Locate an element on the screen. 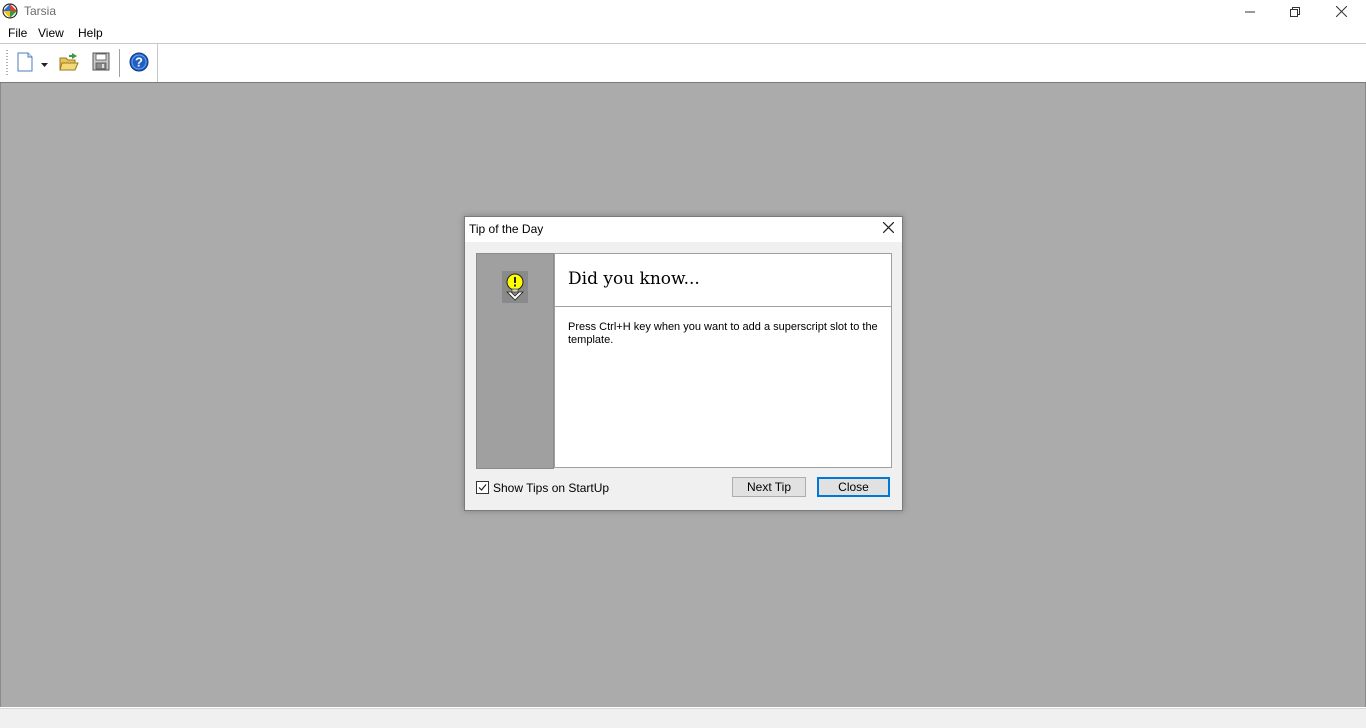 This screenshot has height=728, width=1366. next-tip-button: Next Tip is located at coordinates (769, 487).